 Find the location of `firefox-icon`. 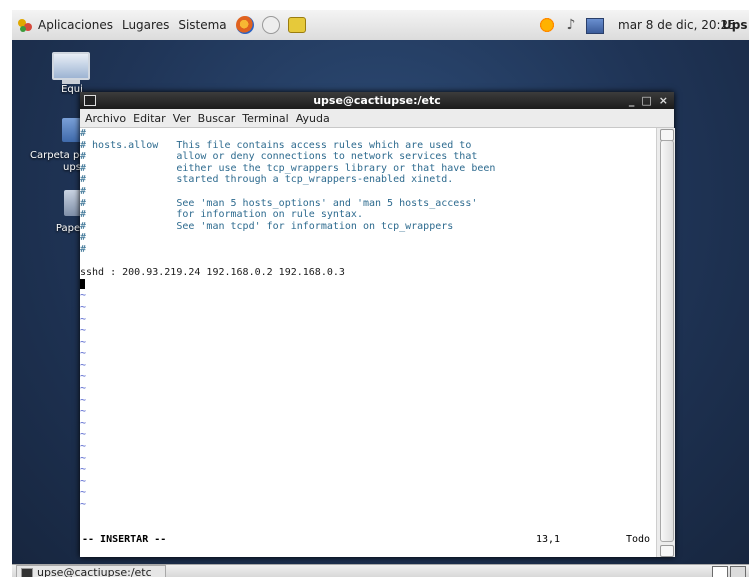

firefox-icon is located at coordinates (244, 25).